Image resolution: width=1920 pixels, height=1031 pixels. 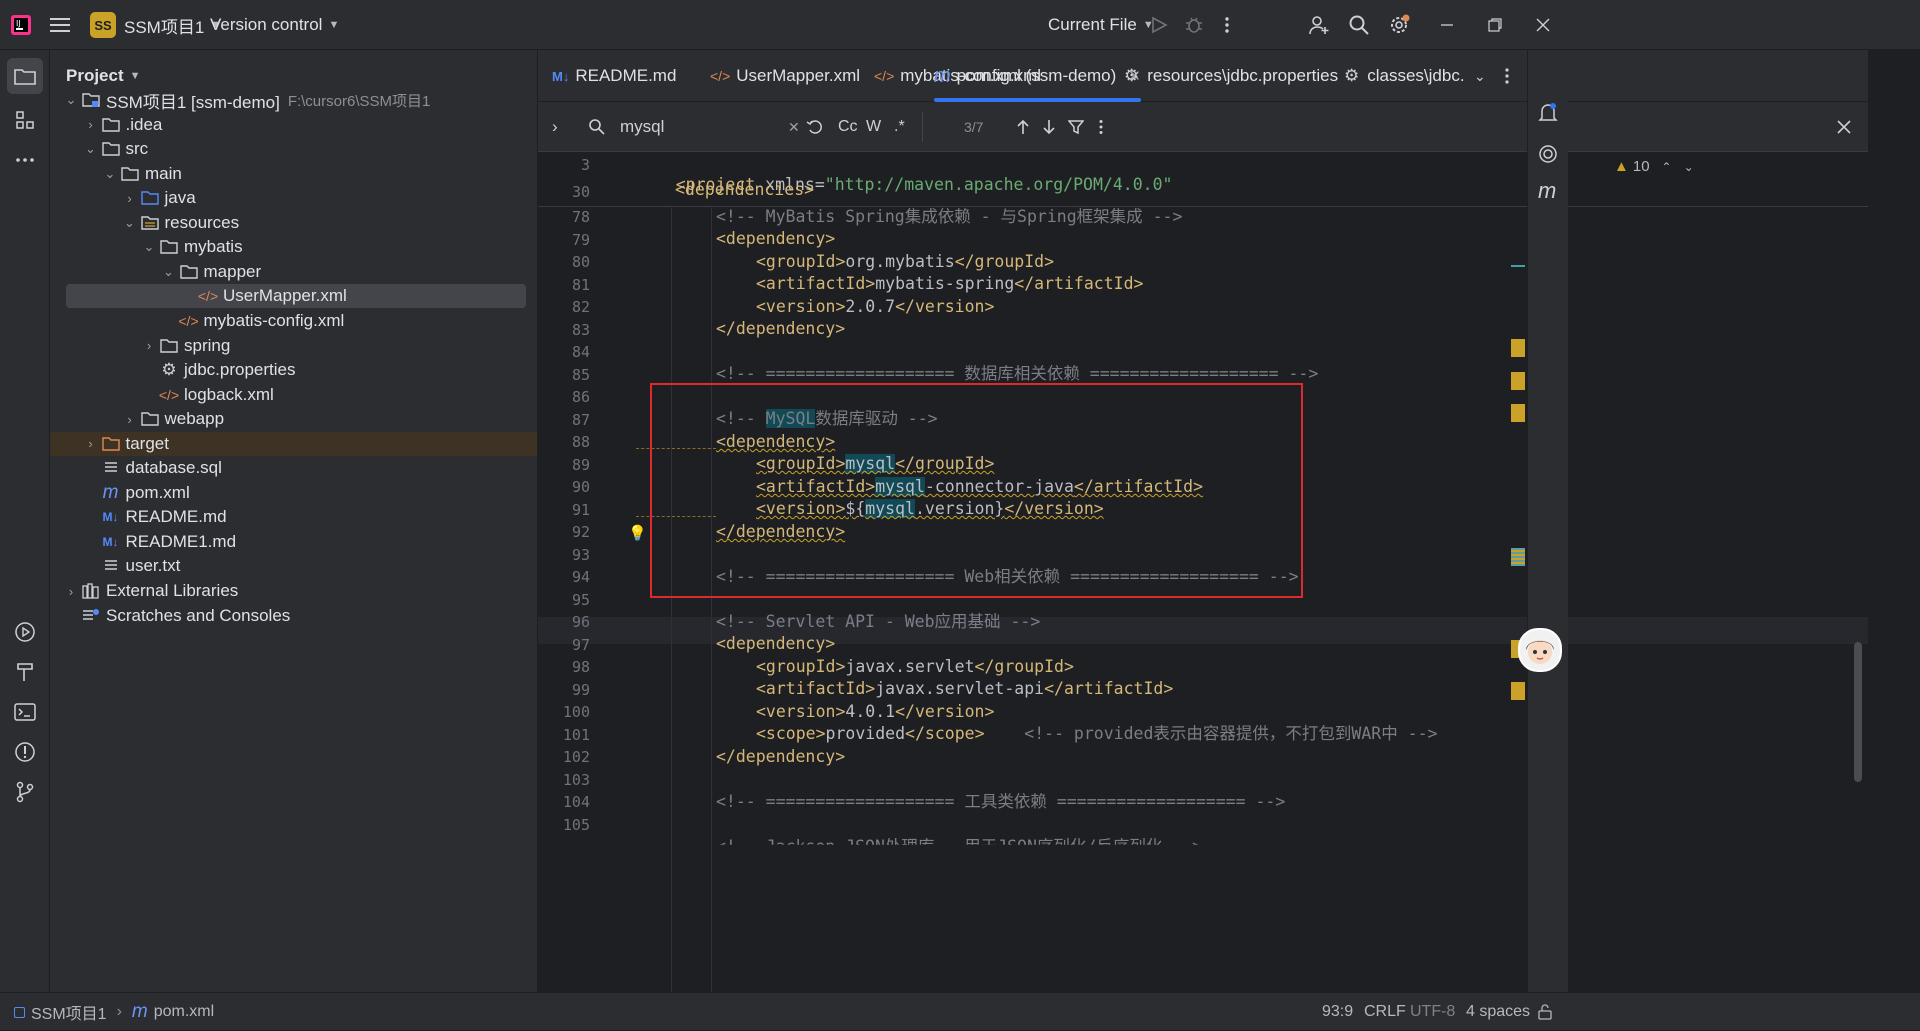 What do you see at coordinates (25, 632) in the screenshot?
I see `services-run-icon` at bounding box center [25, 632].